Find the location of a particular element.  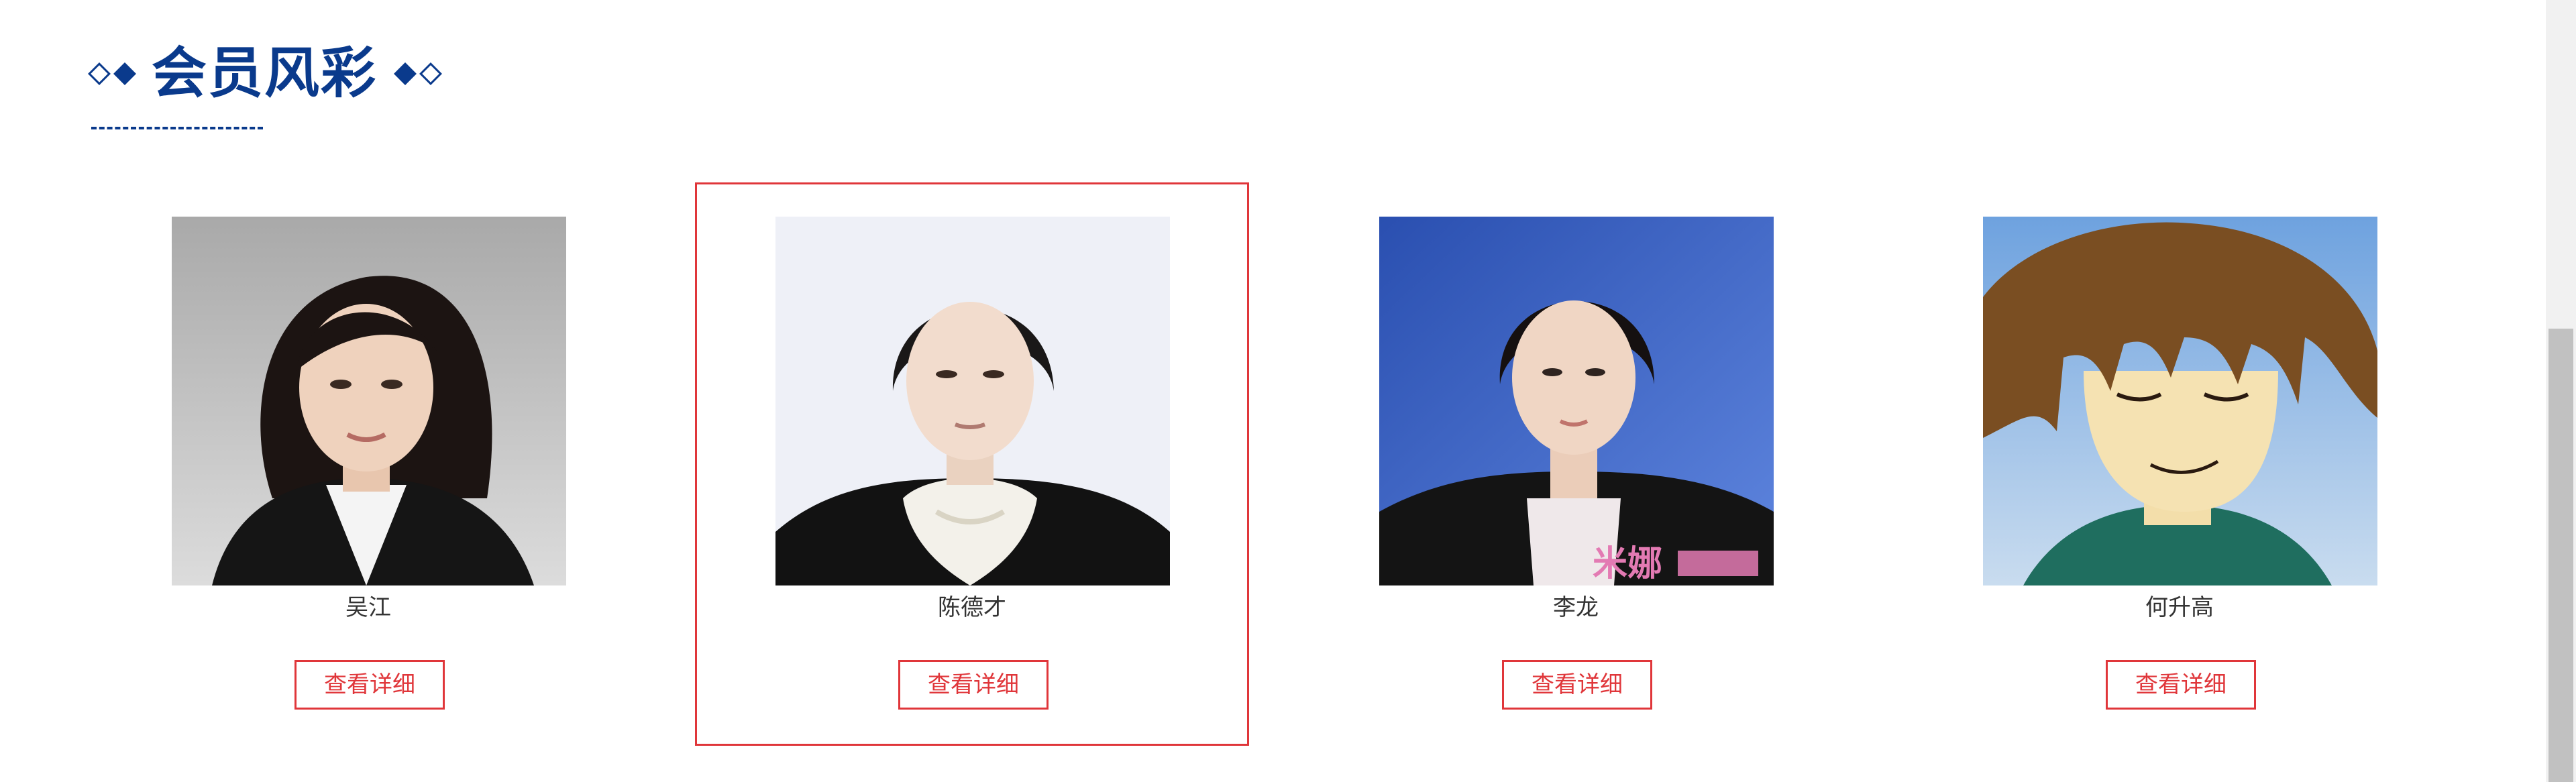

member-name: 陈德才 is located at coordinates (972, 608).